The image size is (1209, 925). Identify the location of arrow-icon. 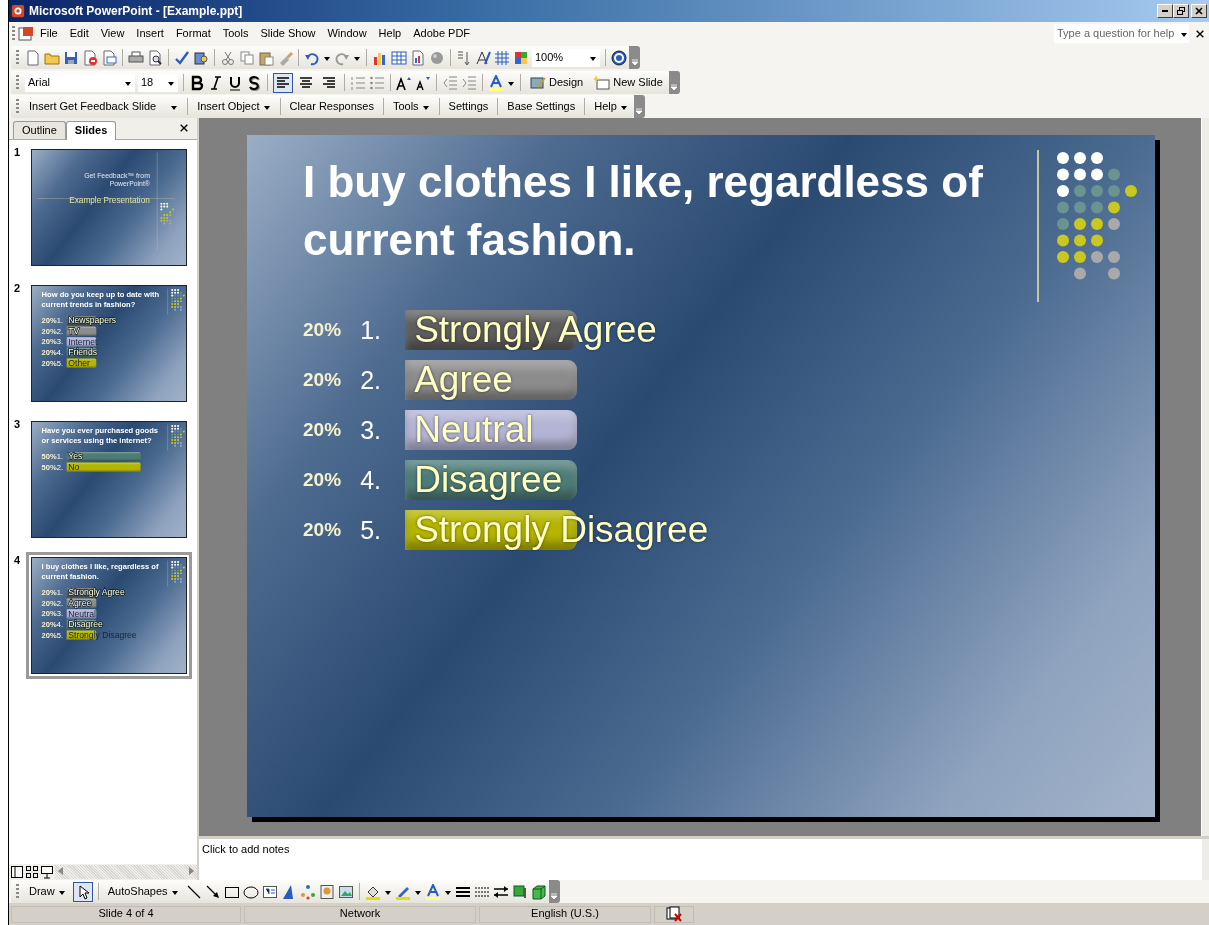
(212, 891).